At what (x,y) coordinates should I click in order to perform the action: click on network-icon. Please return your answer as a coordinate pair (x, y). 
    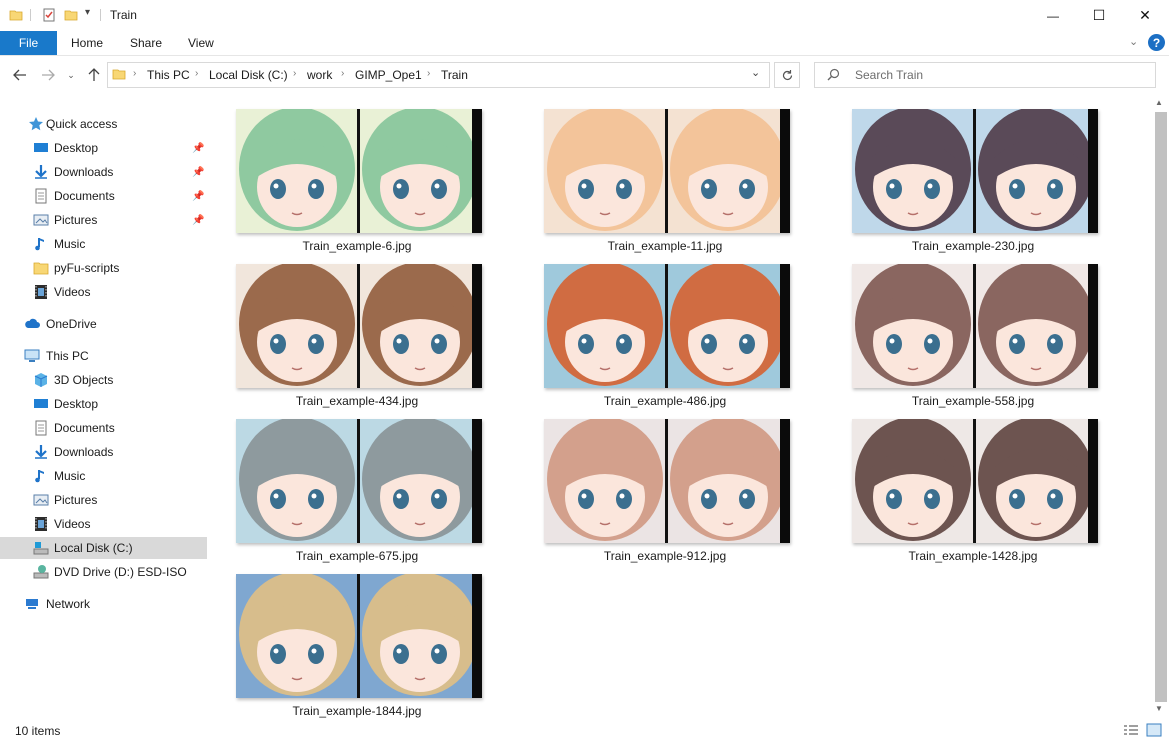
    Looking at the image, I should click on (32, 604).